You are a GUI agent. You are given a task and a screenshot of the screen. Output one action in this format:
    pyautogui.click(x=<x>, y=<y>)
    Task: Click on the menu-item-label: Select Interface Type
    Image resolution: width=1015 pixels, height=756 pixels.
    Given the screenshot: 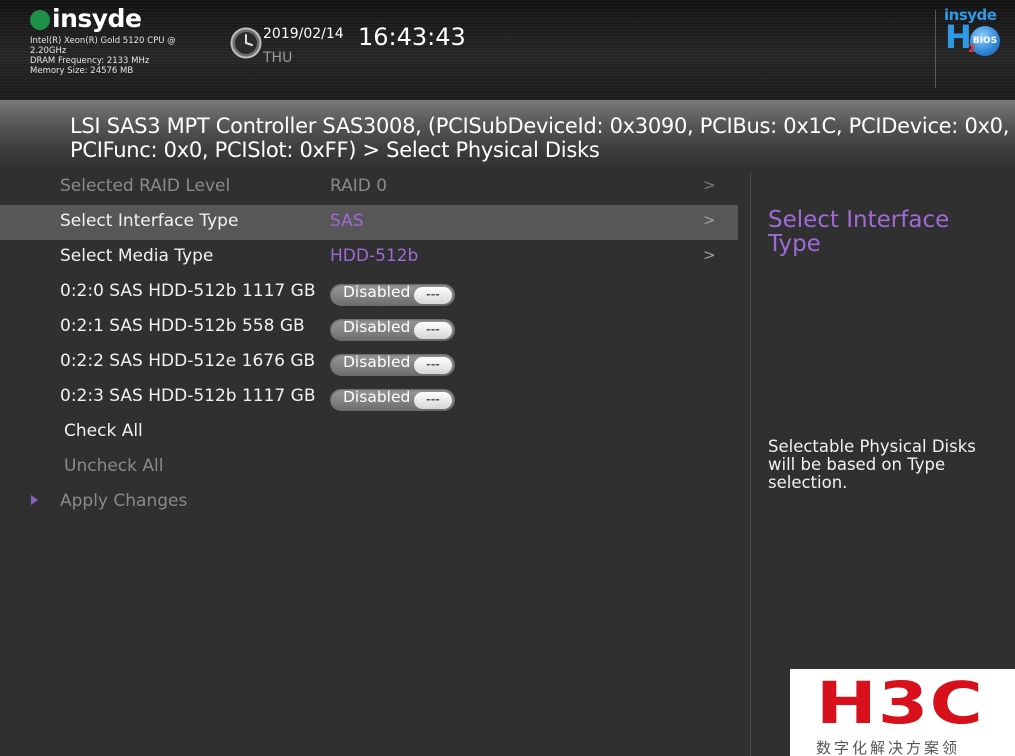 What is the action you would take?
    pyautogui.click(x=149, y=221)
    